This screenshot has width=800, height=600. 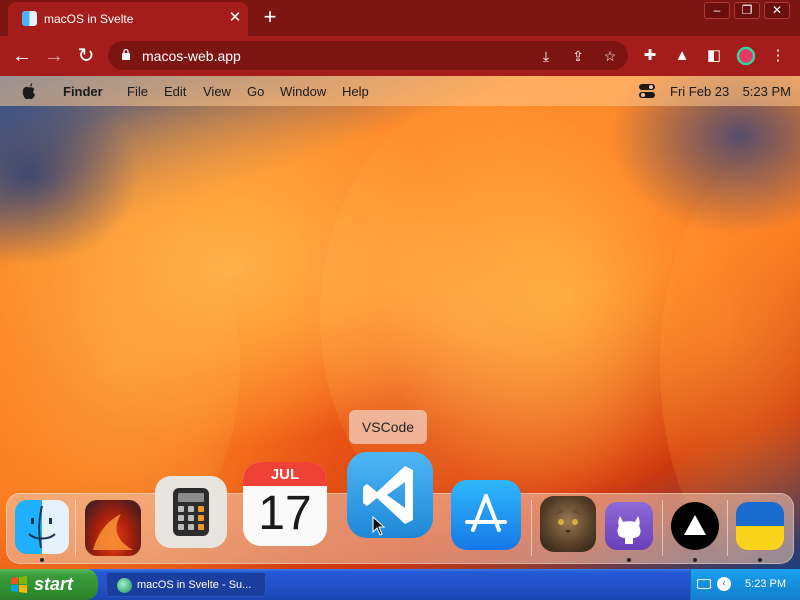 I want to click on lab-flask-icon: ▲, so click(x=682, y=56).